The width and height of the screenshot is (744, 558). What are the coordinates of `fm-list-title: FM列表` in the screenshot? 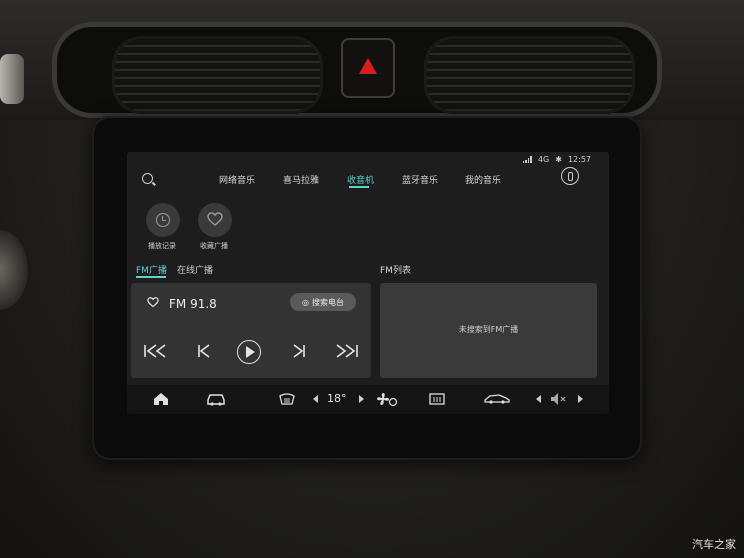 It's located at (395, 271).